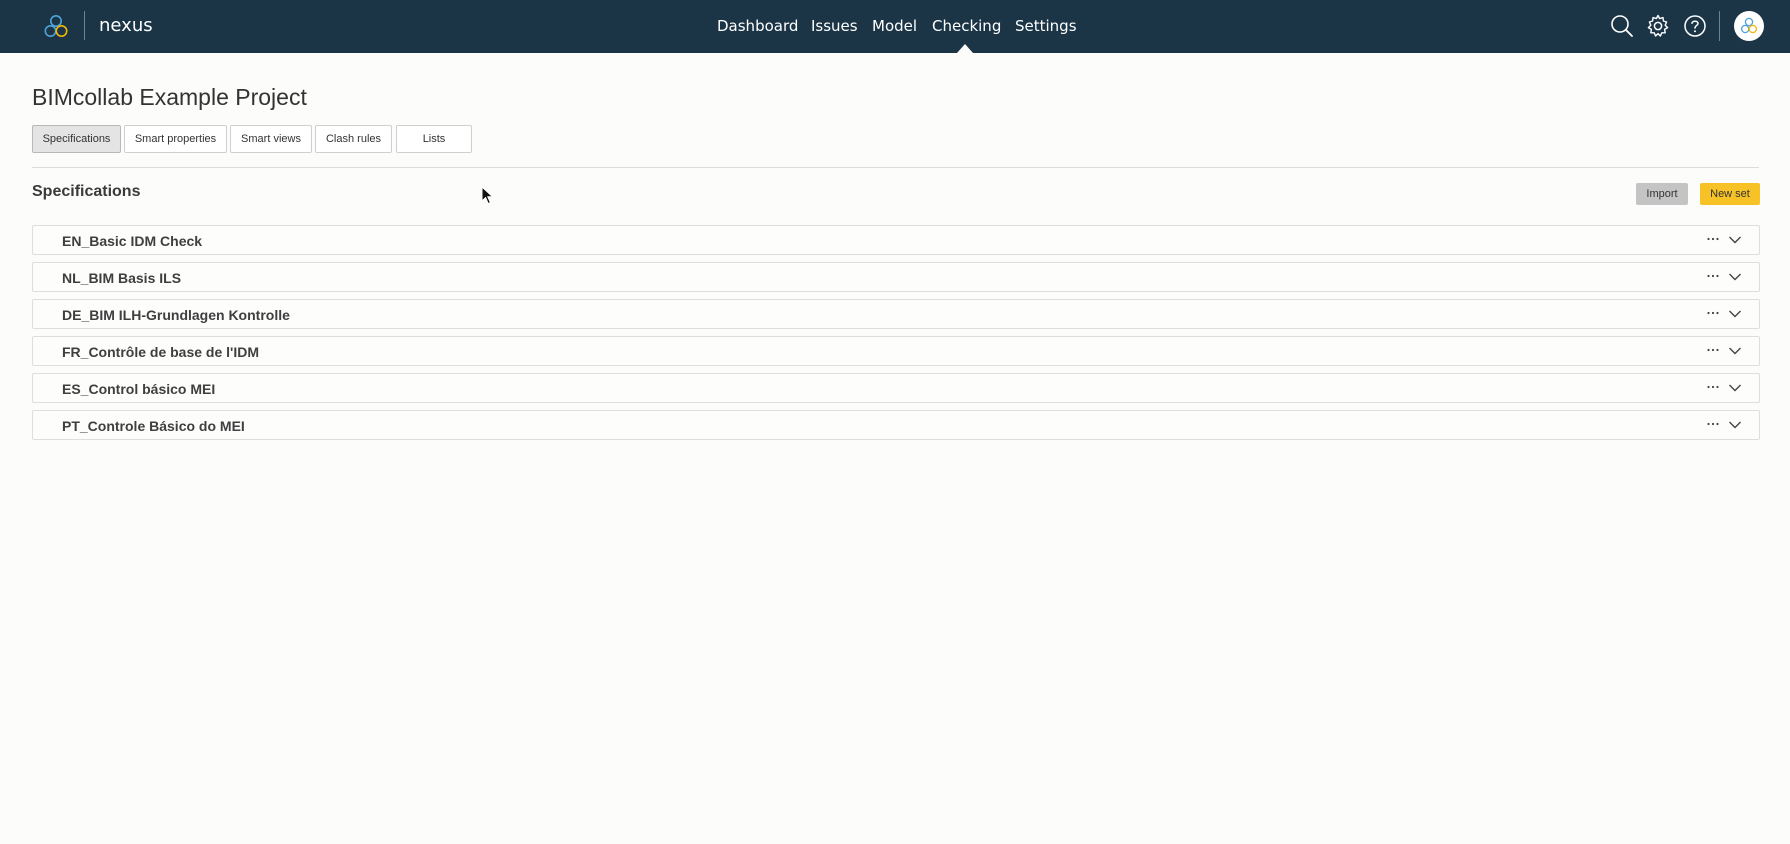 The width and height of the screenshot is (1790, 844). Describe the element at coordinates (895, 167) in the screenshot. I see `section-divider` at that location.